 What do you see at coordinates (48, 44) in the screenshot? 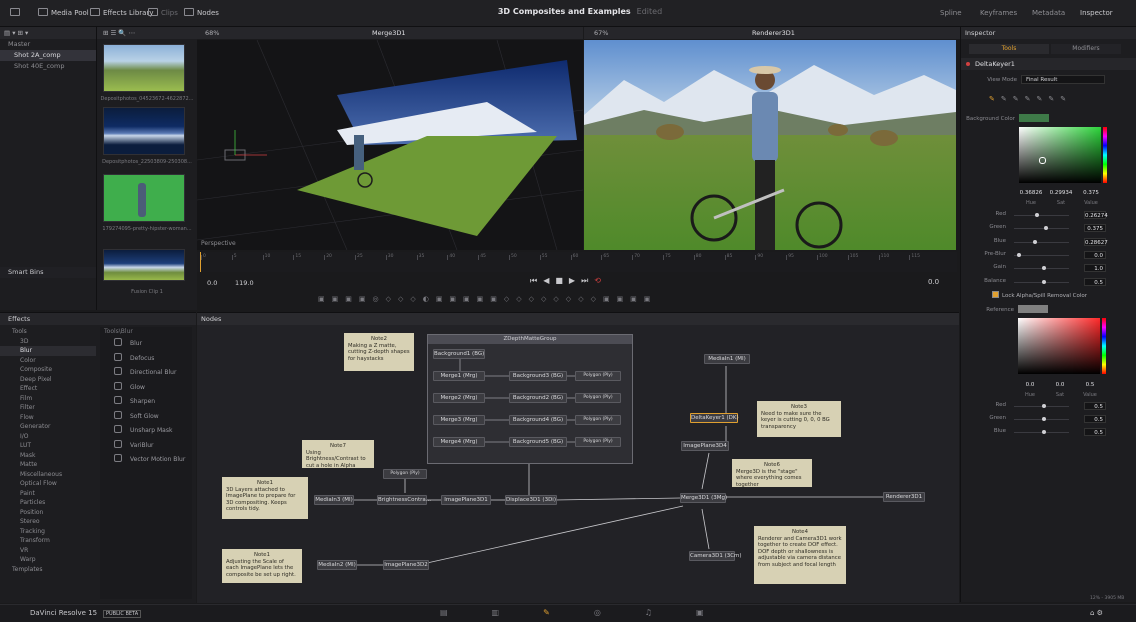
I see `bin-master: Master` at bounding box center [48, 44].